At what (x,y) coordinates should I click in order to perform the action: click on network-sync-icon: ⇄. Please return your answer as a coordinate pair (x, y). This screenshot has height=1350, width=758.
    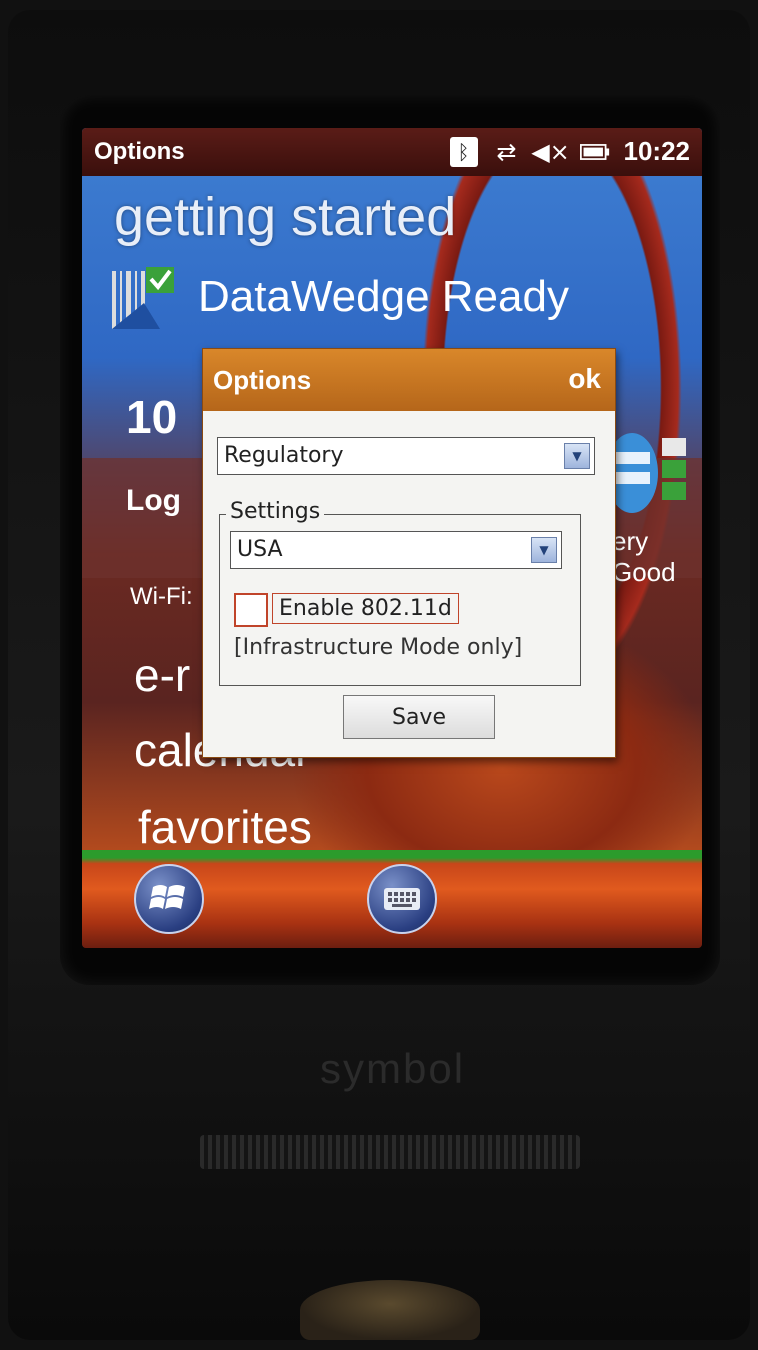
    Looking at the image, I should click on (507, 152).